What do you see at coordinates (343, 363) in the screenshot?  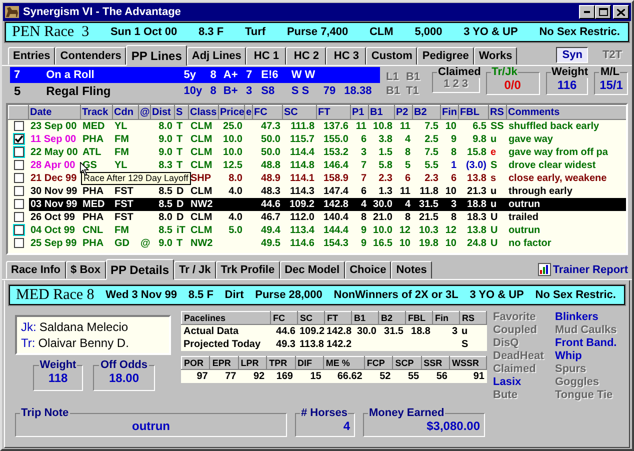 I see `column-header: ME %` at bounding box center [343, 363].